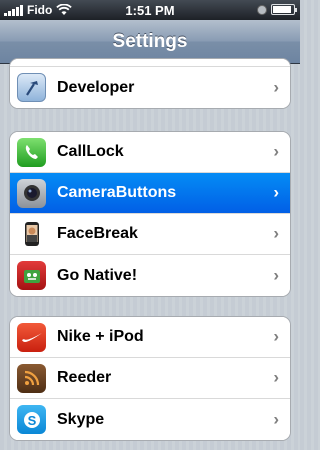  I want to click on svg-text: S, so click(31, 420).